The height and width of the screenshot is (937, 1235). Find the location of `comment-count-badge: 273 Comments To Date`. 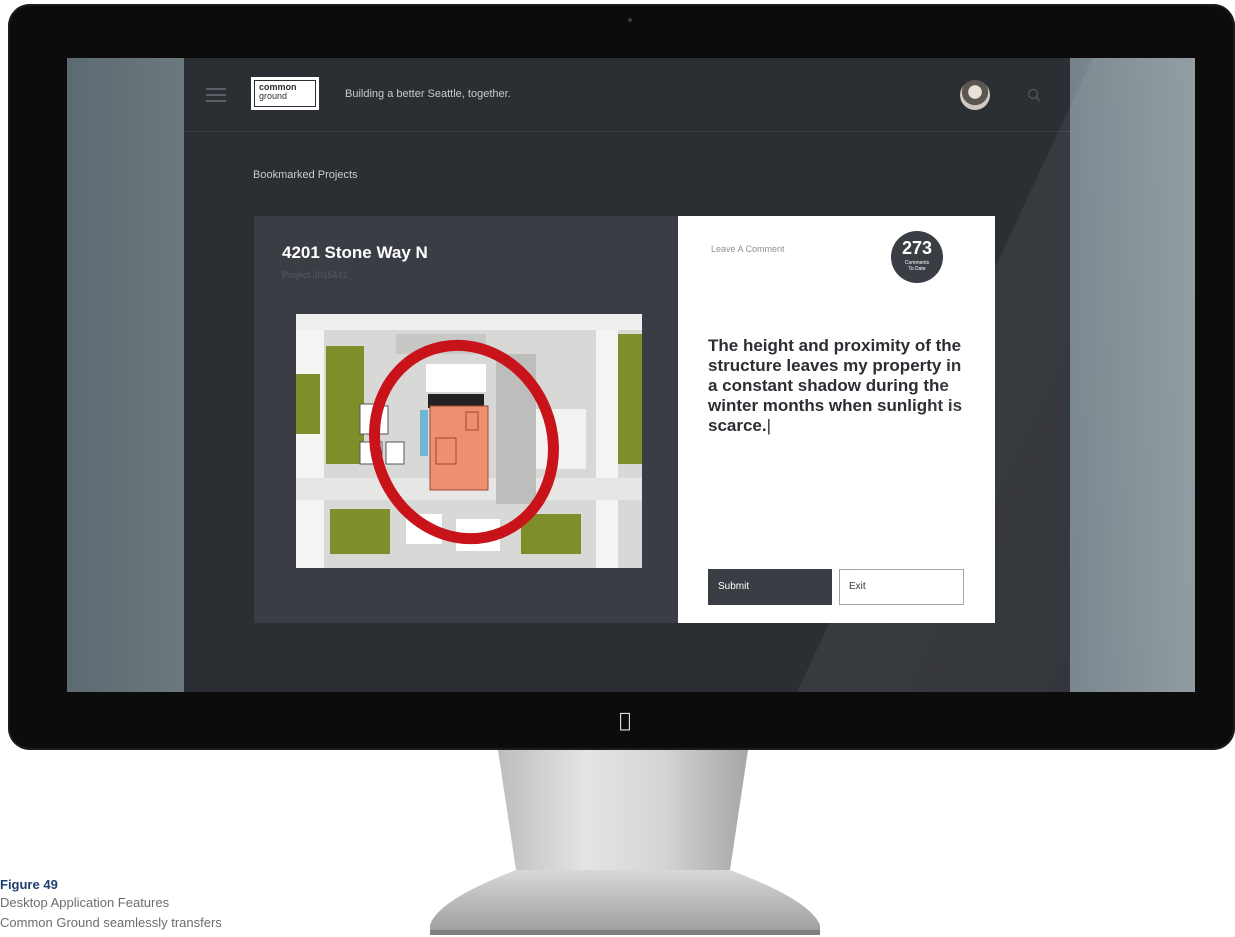

comment-count-badge: 273 Comments To Date is located at coordinates (917, 257).